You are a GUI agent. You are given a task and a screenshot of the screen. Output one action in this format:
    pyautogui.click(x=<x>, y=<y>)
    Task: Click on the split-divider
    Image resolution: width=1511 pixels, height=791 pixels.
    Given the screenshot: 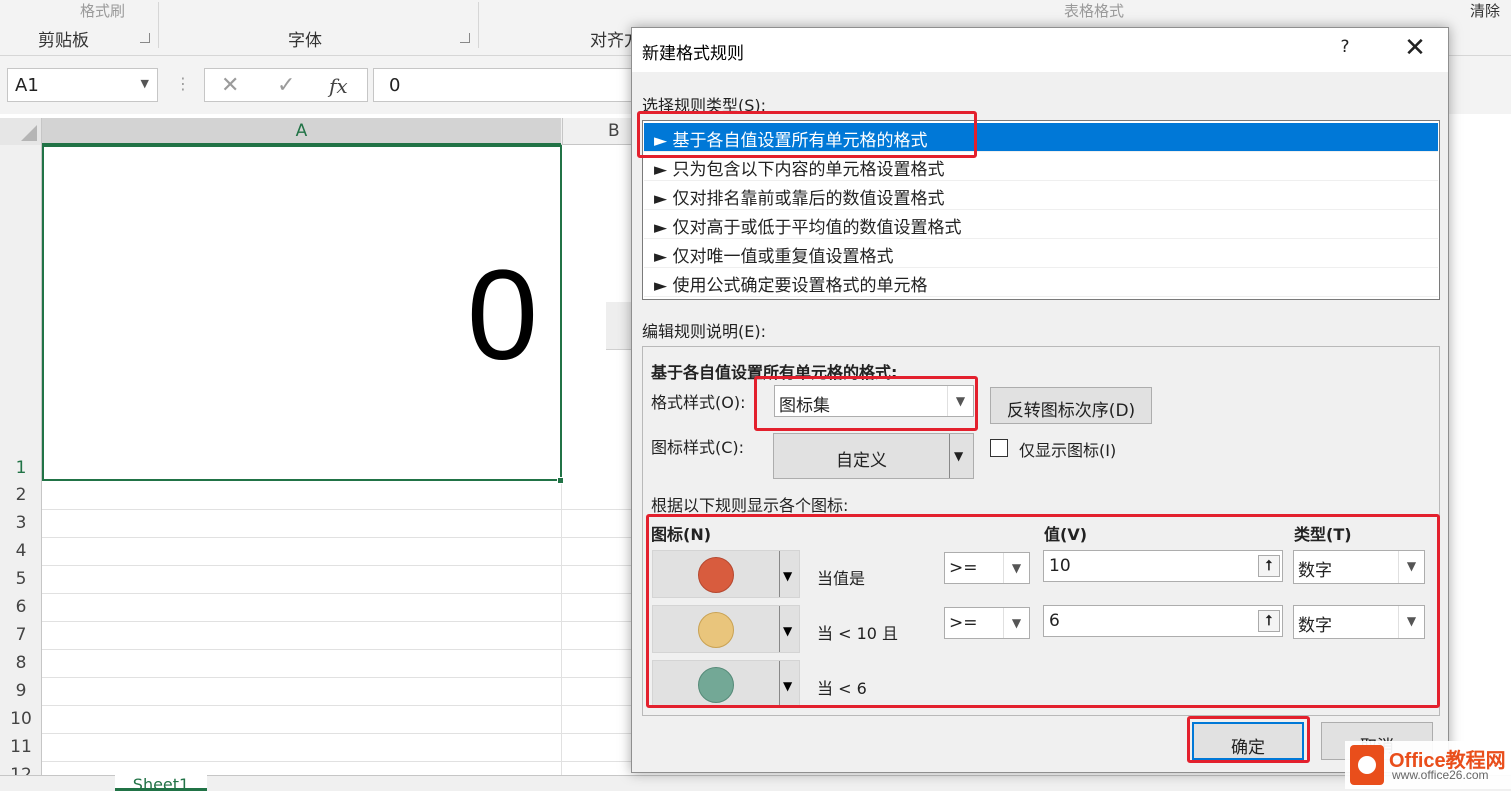 What is the action you would take?
    pyautogui.click(x=949, y=456)
    